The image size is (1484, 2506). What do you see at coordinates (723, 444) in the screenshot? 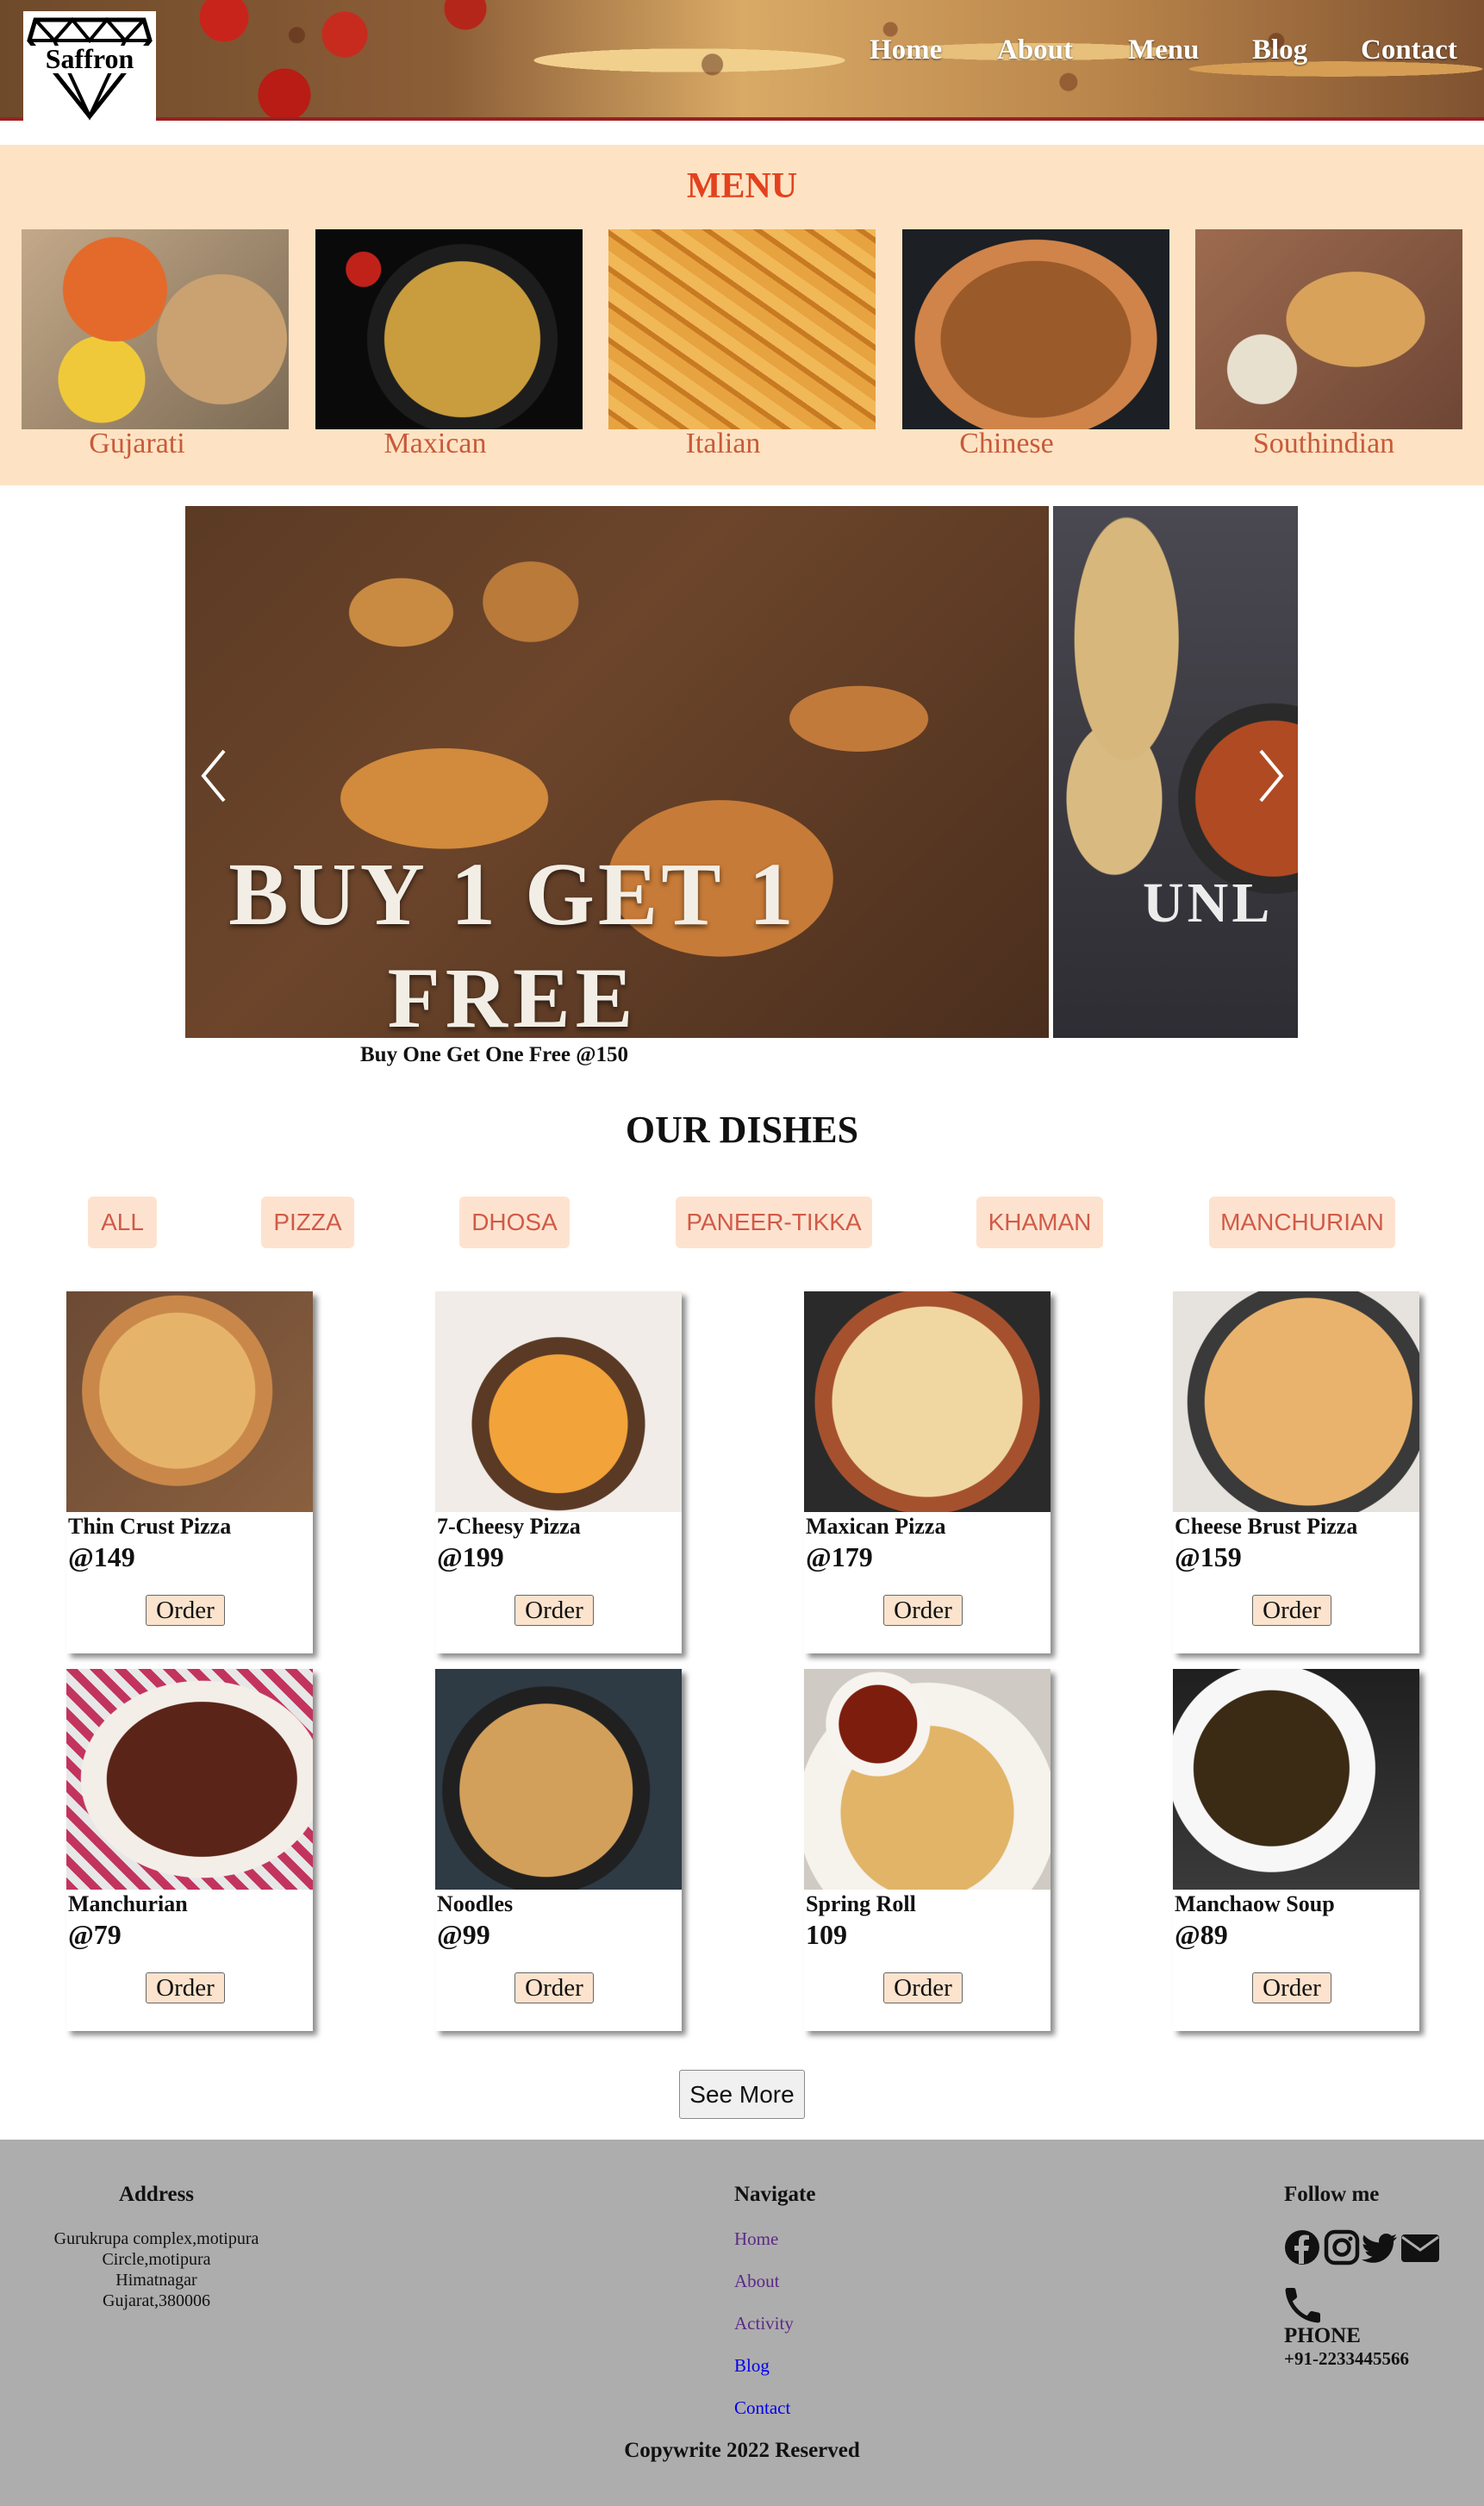
I see `category-label-italian: Italian` at bounding box center [723, 444].